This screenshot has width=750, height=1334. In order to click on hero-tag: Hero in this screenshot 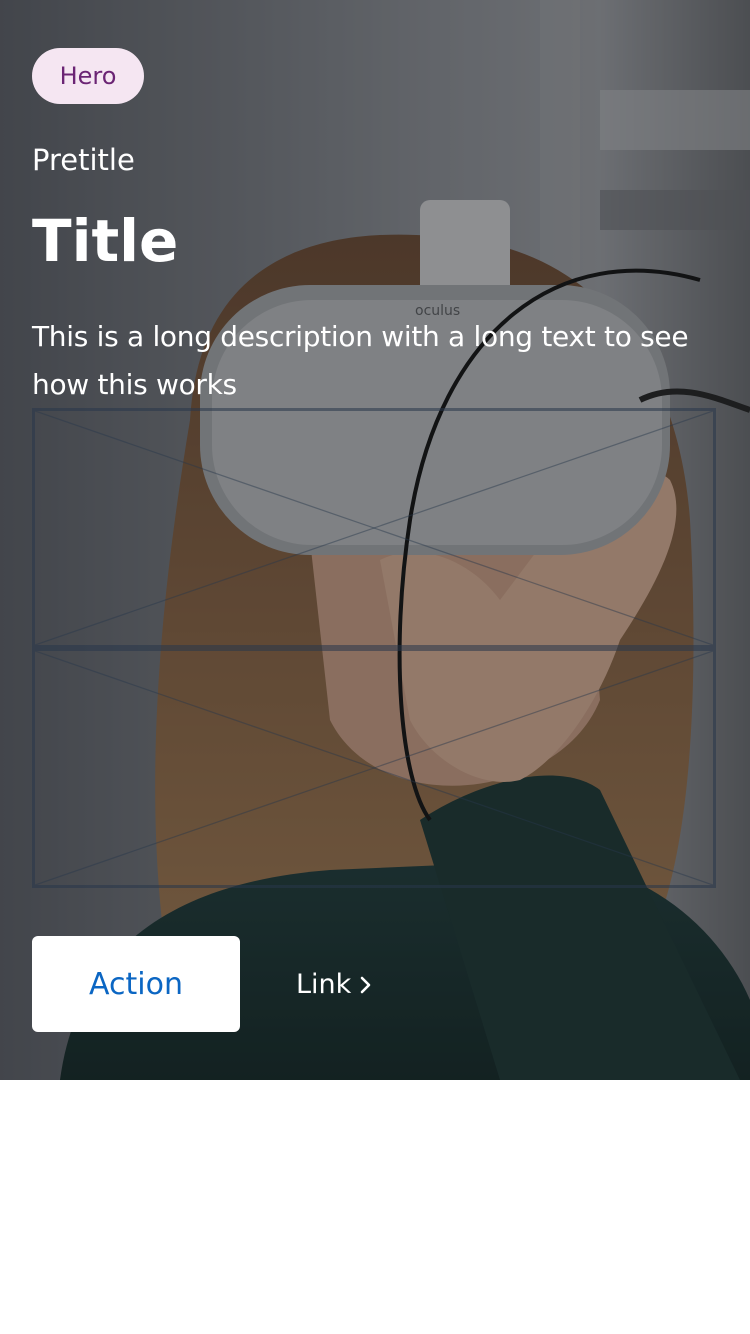, I will do `click(88, 76)`.